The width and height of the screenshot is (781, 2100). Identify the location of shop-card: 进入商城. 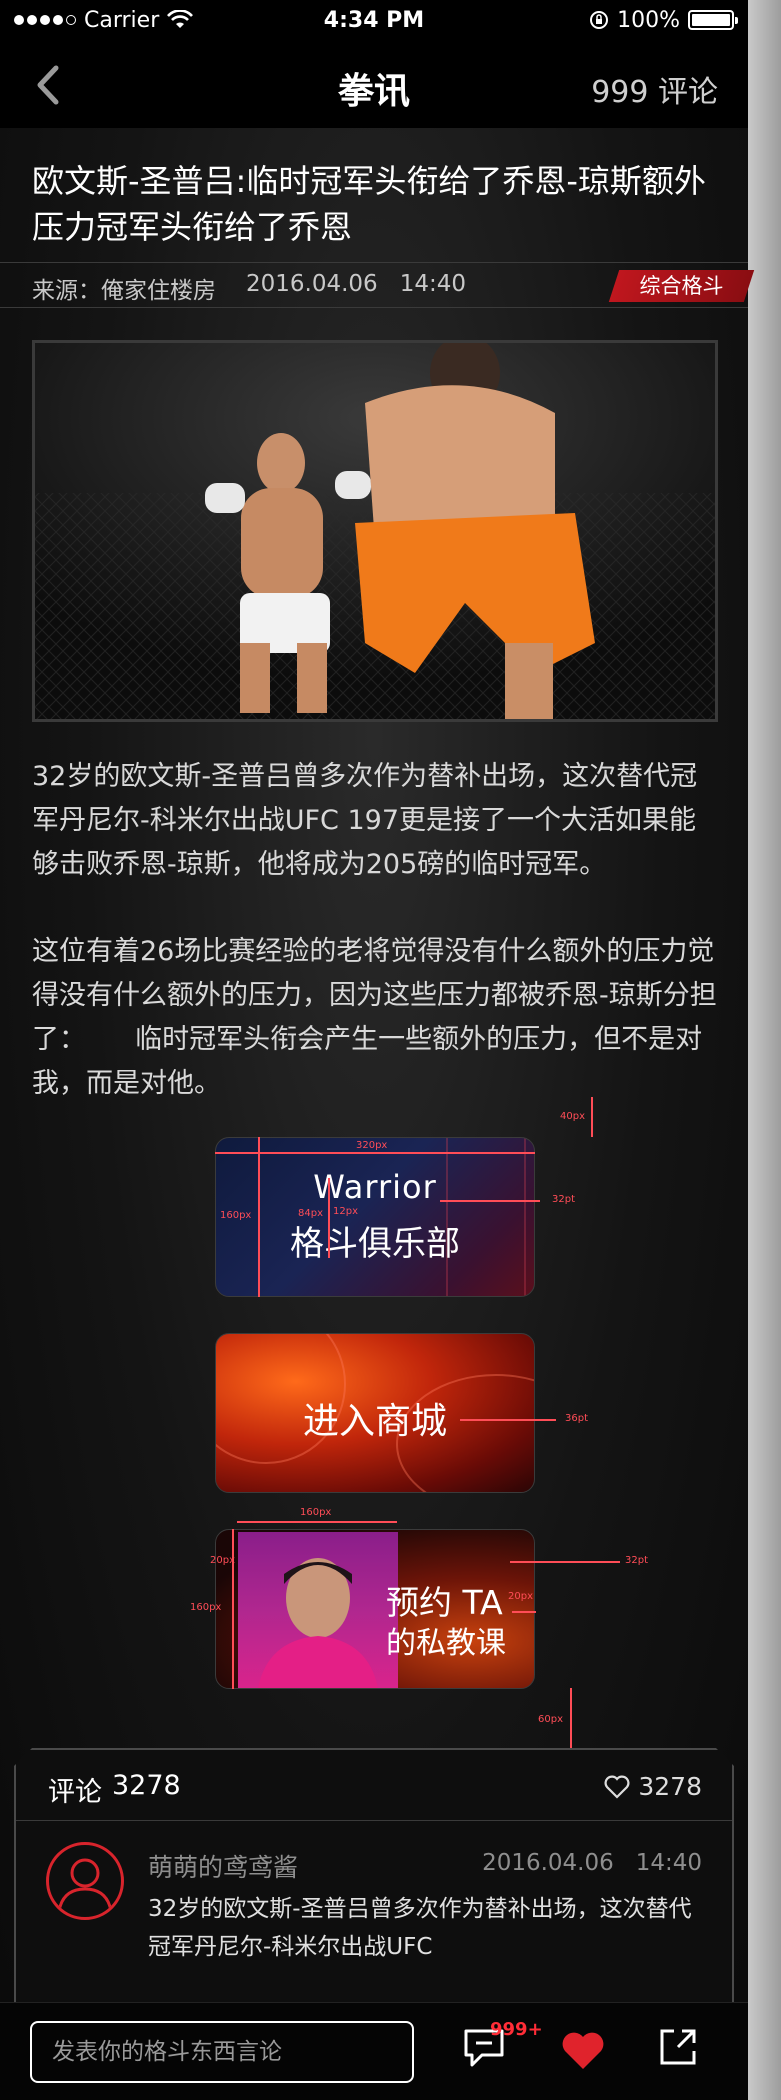
(375, 1413).